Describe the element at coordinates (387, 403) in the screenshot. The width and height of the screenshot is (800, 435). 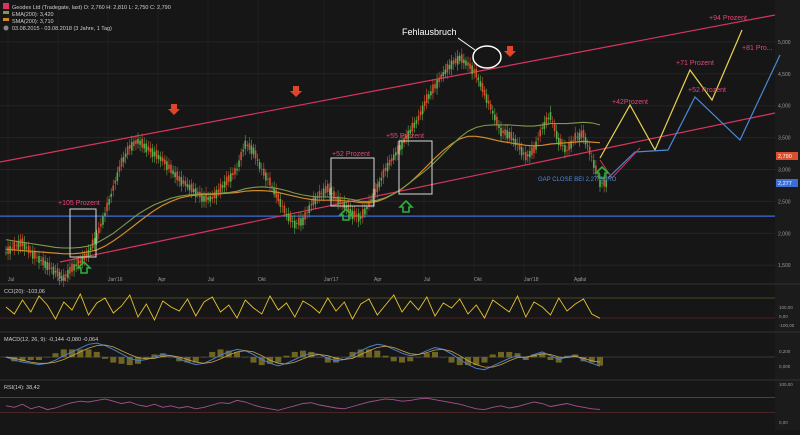
I see `rsi-panel` at that location.